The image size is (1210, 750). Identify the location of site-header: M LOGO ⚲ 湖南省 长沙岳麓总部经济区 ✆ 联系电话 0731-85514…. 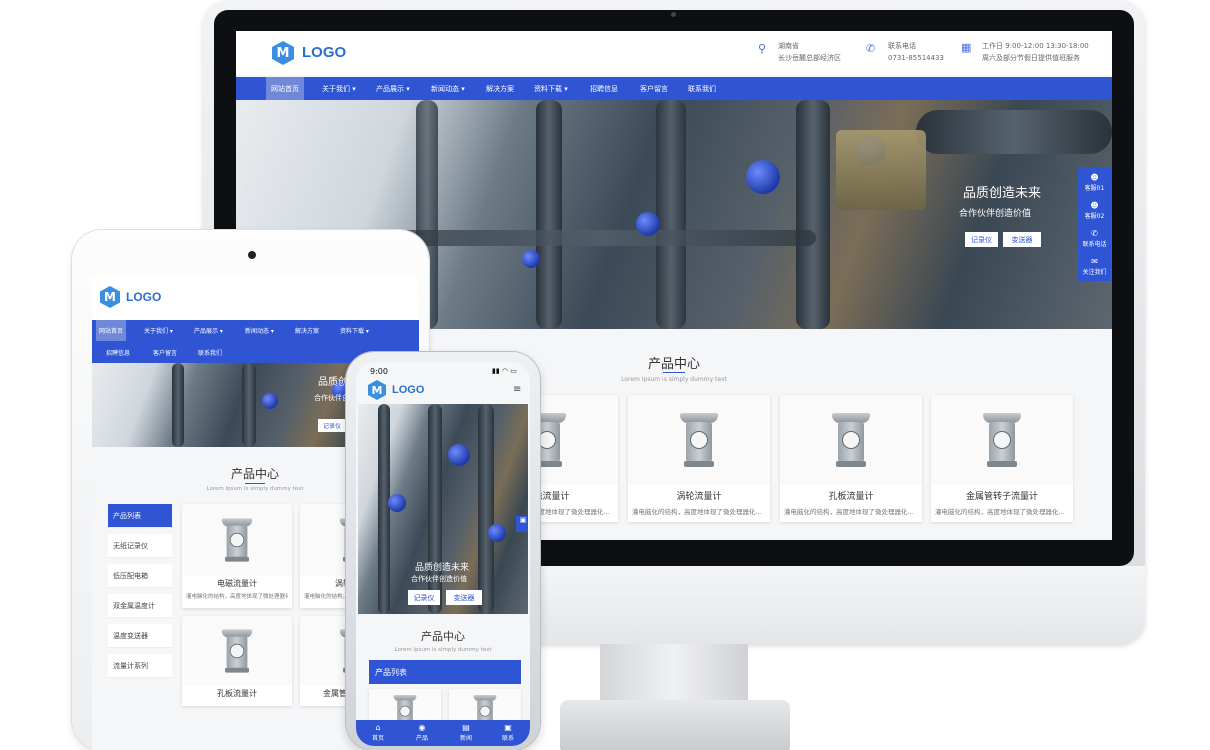
(674, 53).